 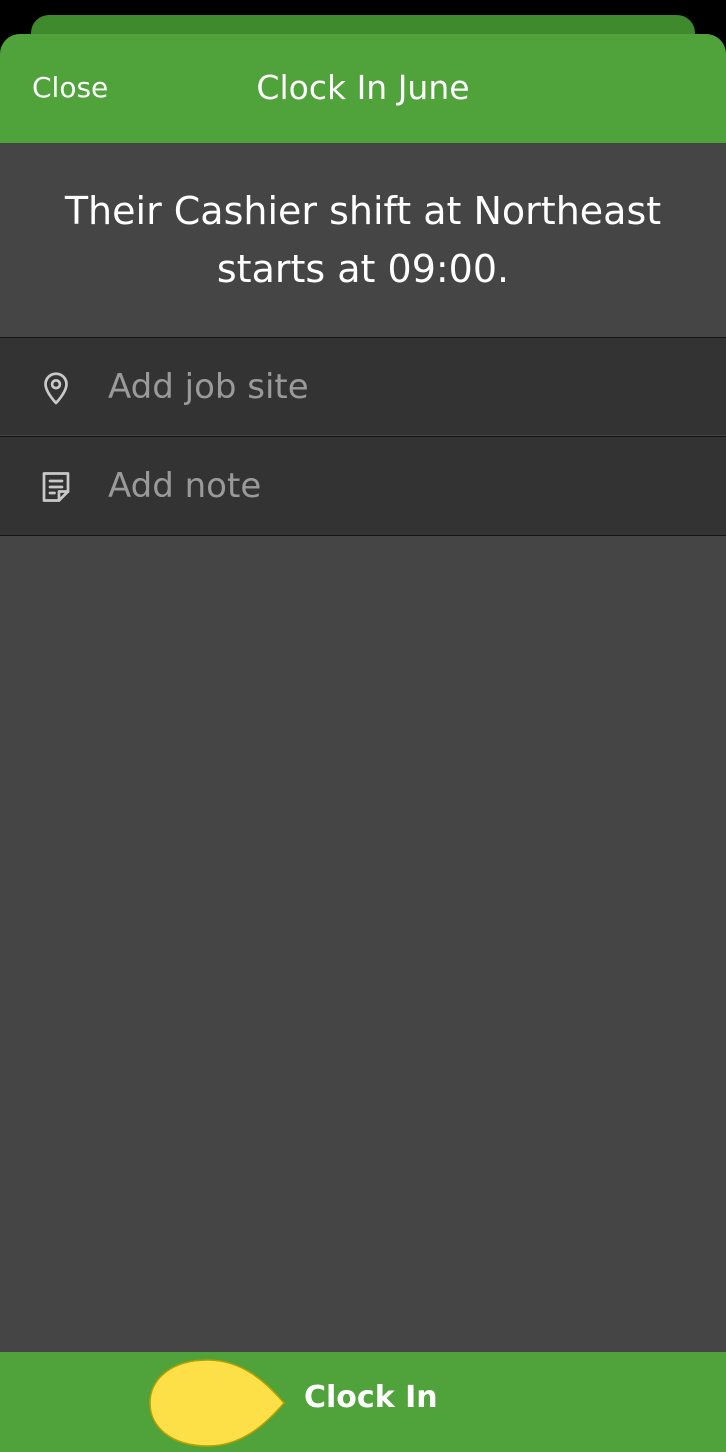 I want to click on clock-in-button: Clock In, so click(x=363, y=1402).